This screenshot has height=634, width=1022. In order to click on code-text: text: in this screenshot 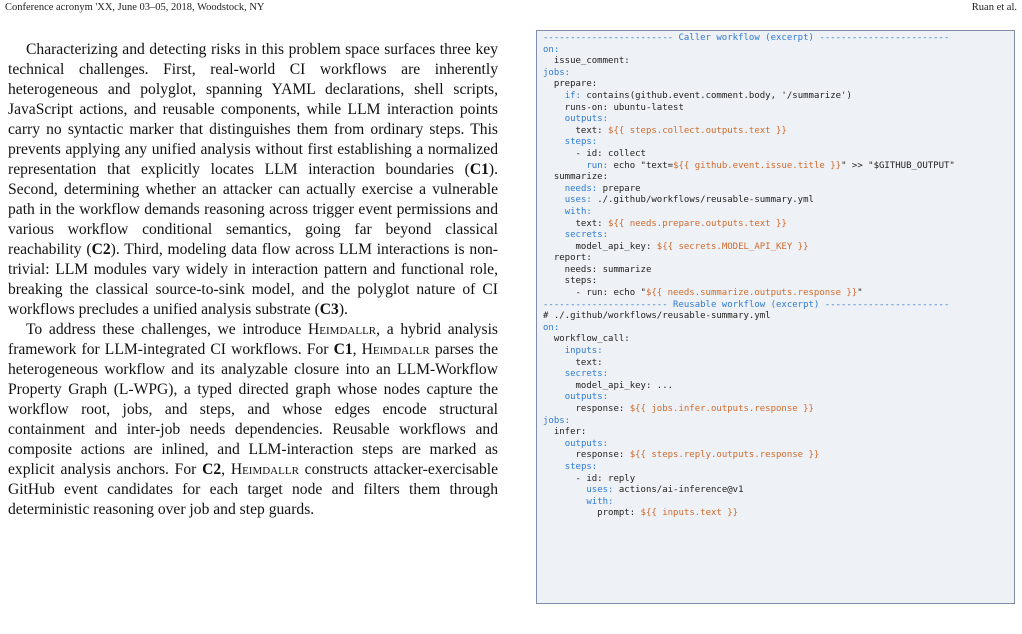, I will do `click(573, 362)`.